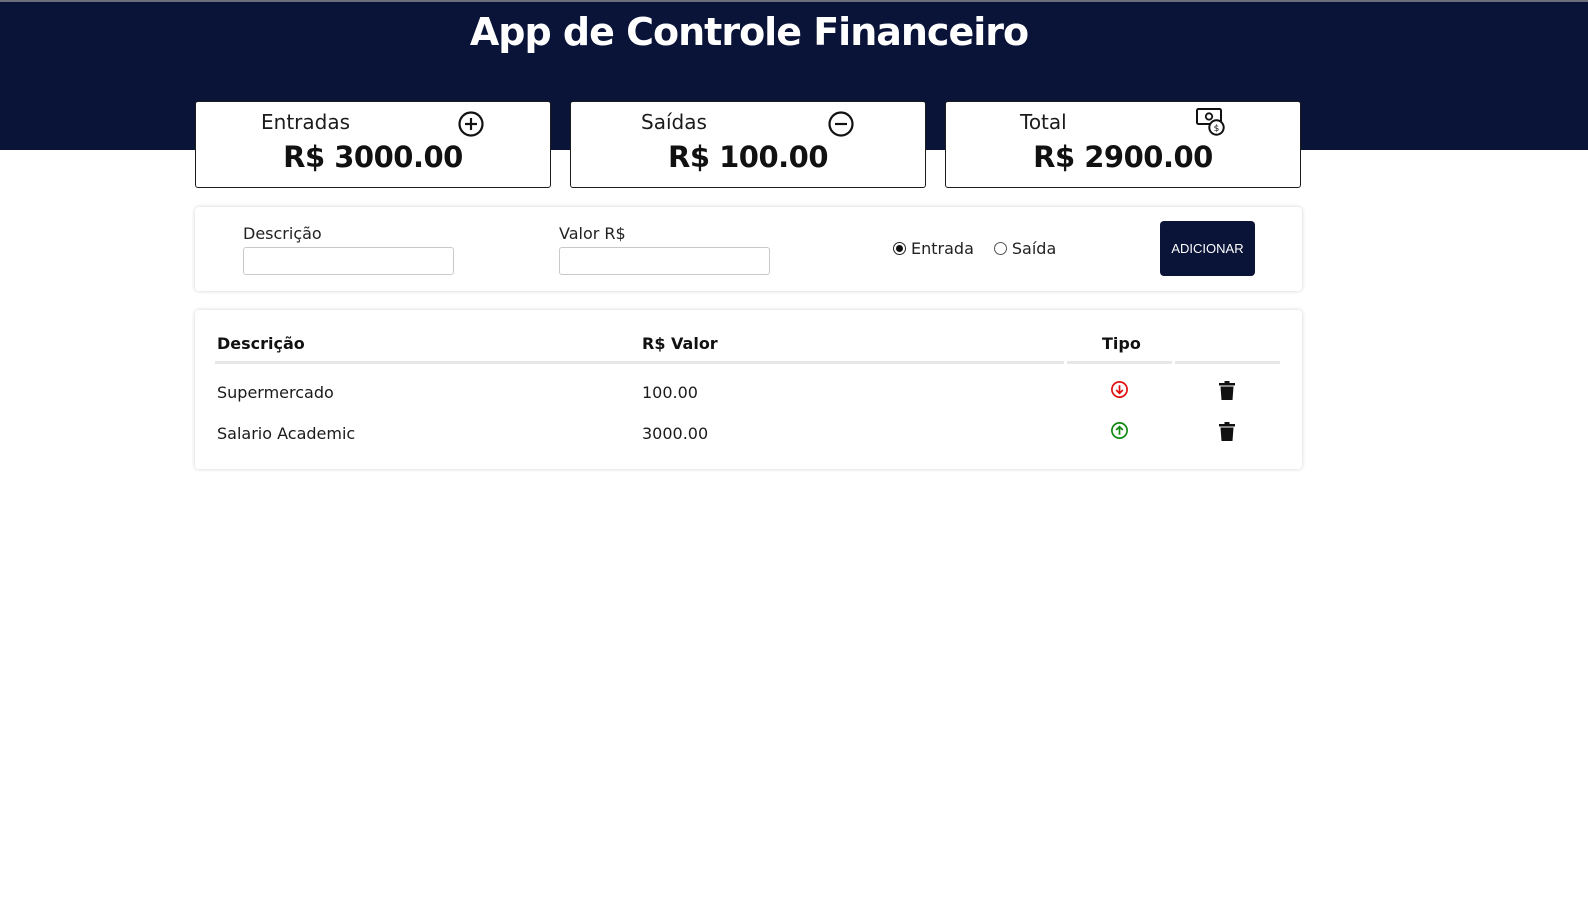 Image resolution: width=1588 pixels, height=914 pixels. I want to click on row-1-descricao: Supermercado, so click(275, 392).